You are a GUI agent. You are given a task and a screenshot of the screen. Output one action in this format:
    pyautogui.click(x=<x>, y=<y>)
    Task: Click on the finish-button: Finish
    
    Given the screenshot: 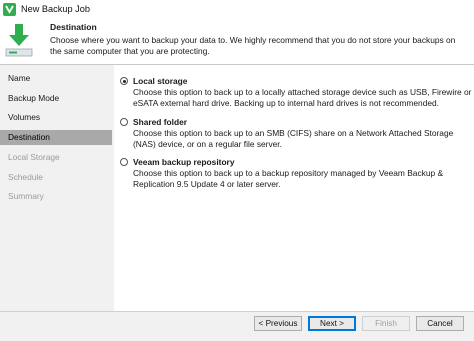 What is the action you would take?
    pyautogui.click(x=386, y=323)
    